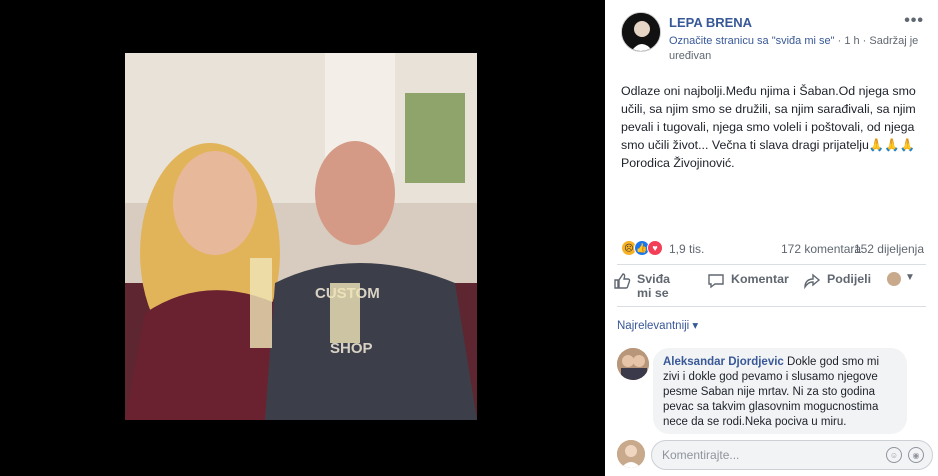 This screenshot has width=938, height=476. What do you see at coordinates (821, 249) in the screenshot?
I see `comment-count: 172 komentara` at bounding box center [821, 249].